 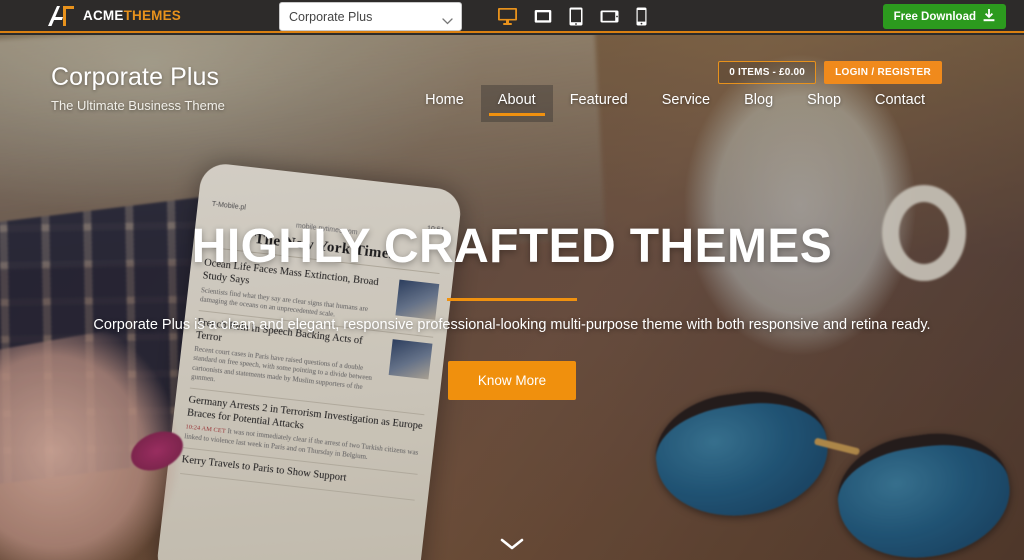 What do you see at coordinates (767, 72) in the screenshot?
I see `cart-summary: 0 ITEMS - £0.00` at bounding box center [767, 72].